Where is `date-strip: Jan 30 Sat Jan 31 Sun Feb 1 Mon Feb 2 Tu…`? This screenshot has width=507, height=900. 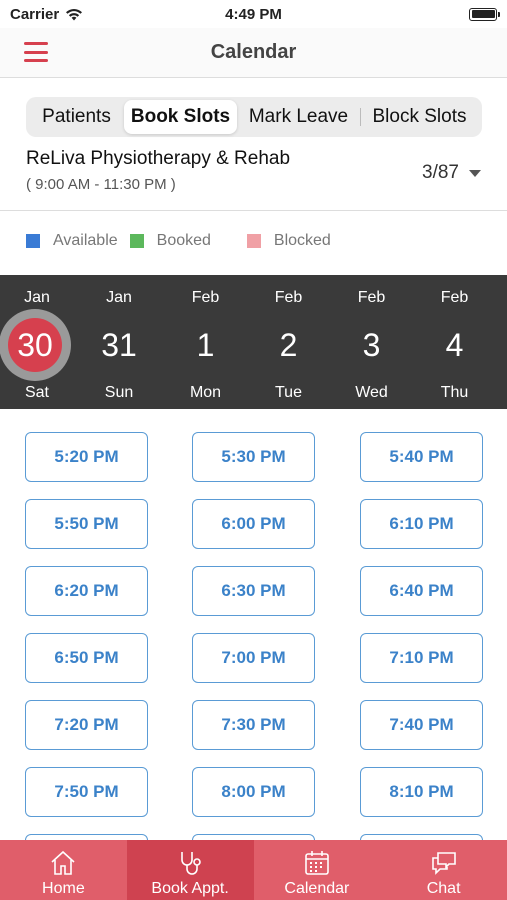
date-strip: Jan 30 Sat Jan 31 Sun Feb 1 Mon Feb 2 Tu… is located at coordinates (253, 342).